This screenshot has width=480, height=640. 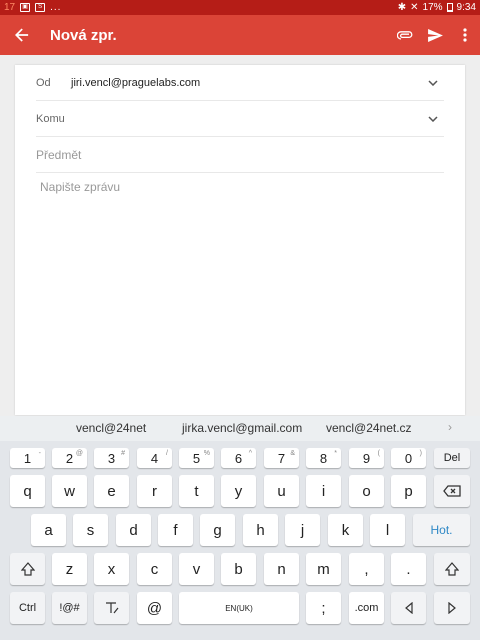 What do you see at coordinates (111, 491) in the screenshot?
I see `key-e: e` at bounding box center [111, 491].